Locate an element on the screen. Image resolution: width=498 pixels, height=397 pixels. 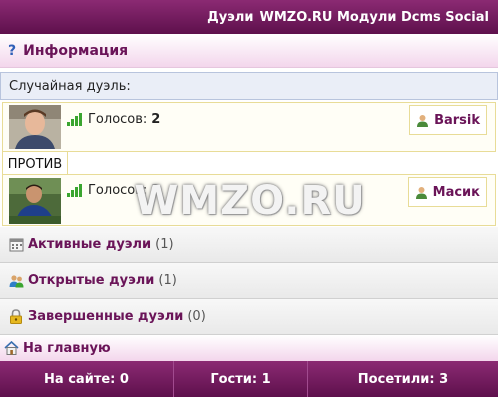
menu-active-duels: Активные дуэли (1) is located at coordinates (249, 245).